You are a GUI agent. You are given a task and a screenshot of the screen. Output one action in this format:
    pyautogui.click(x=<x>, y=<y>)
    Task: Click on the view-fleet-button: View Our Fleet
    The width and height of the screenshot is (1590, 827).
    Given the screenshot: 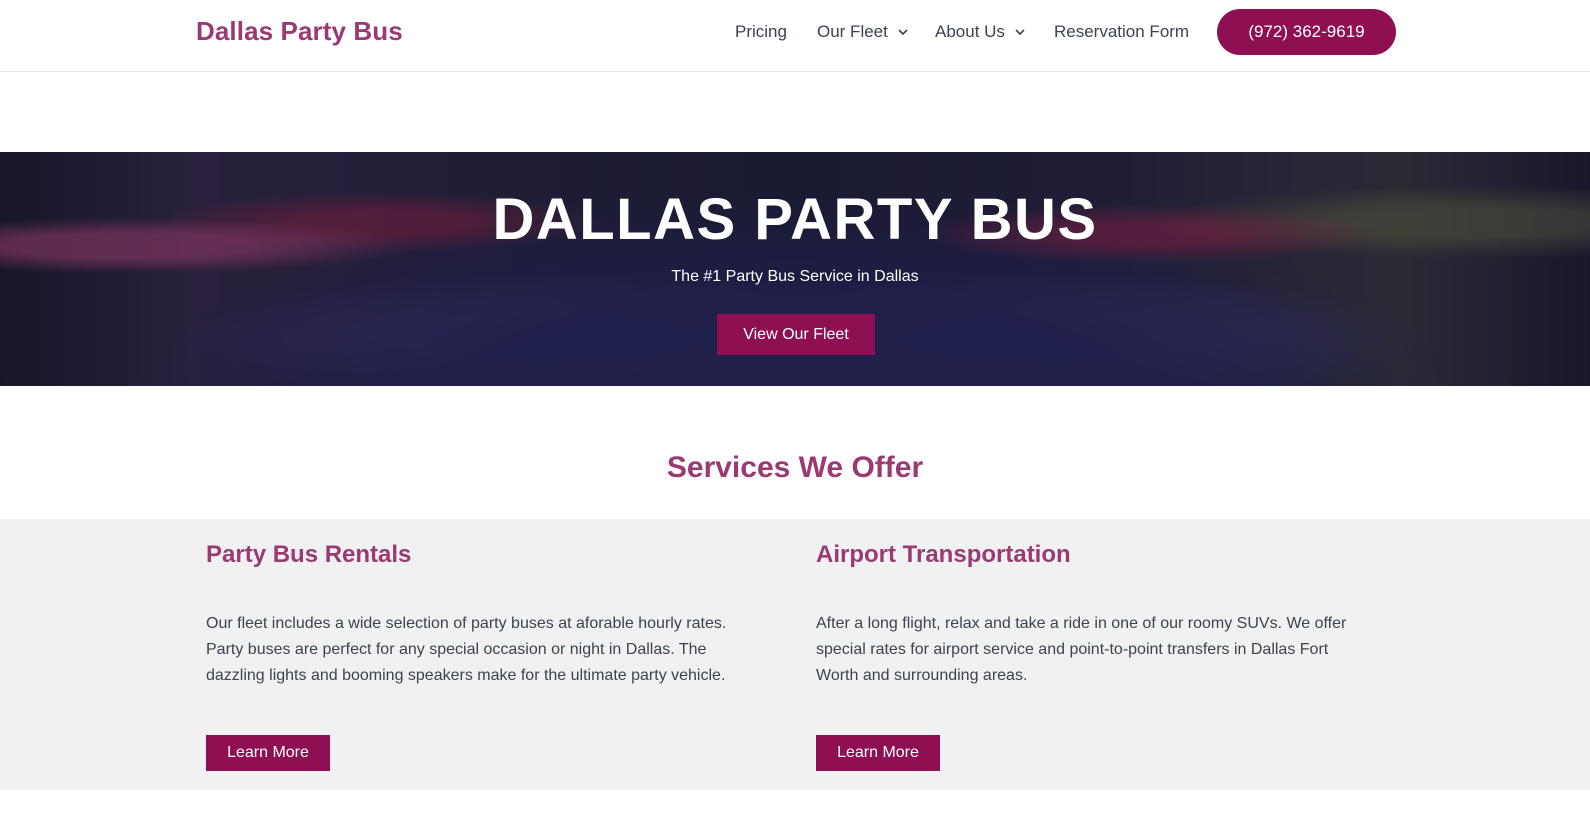 What is the action you would take?
    pyautogui.click(x=796, y=334)
    